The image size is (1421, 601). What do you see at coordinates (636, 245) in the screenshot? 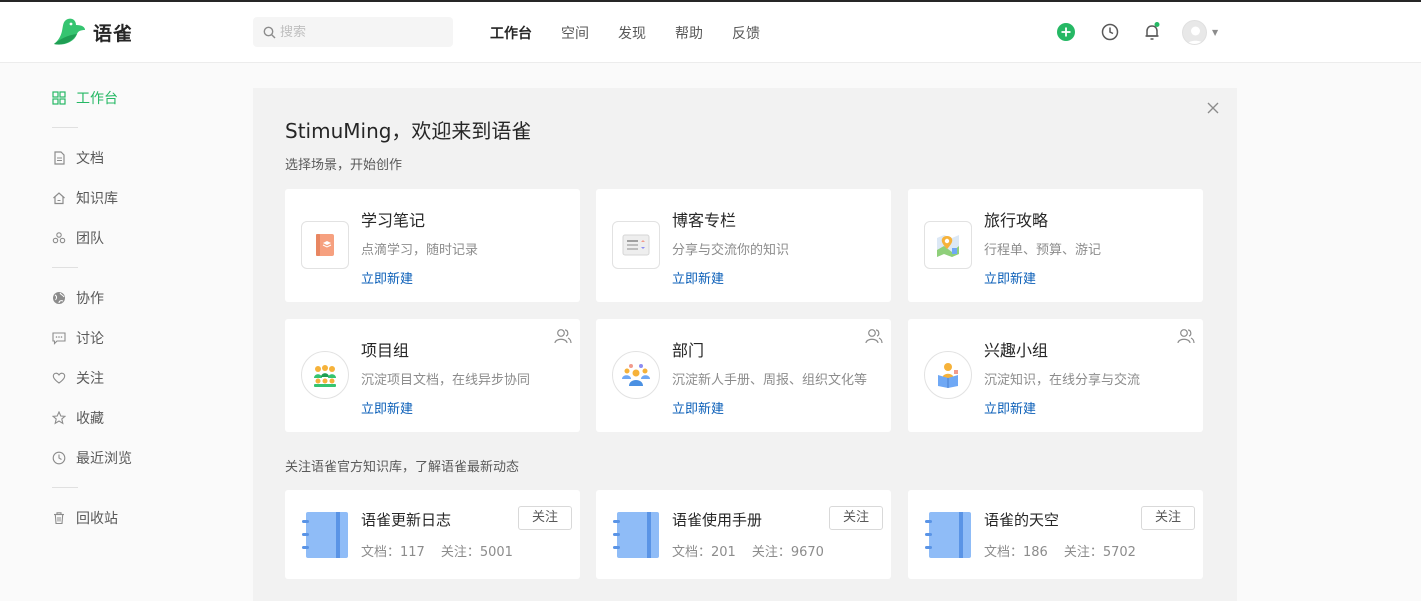
I see `blog-icon` at bounding box center [636, 245].